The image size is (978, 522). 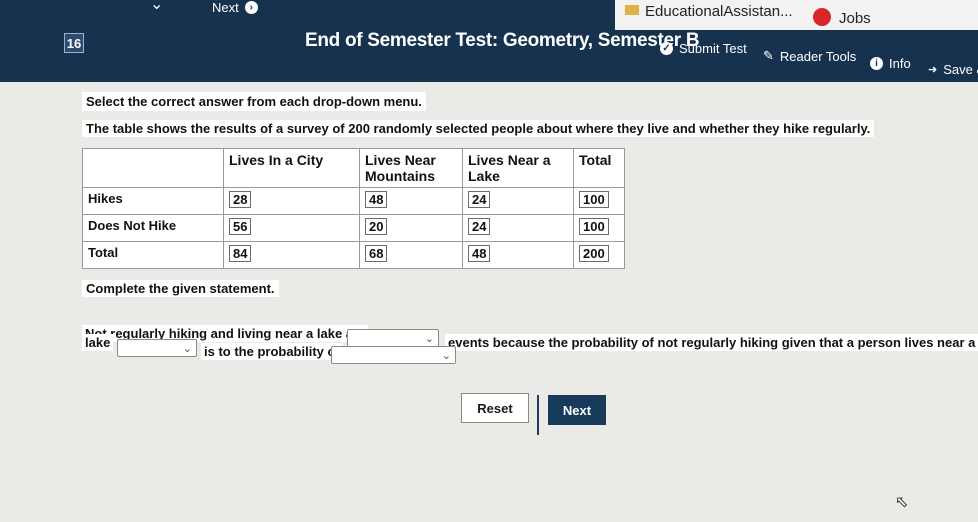 I want to click on reader-tools-button: ✎ Reader Tools, so click(x=809, y=56).